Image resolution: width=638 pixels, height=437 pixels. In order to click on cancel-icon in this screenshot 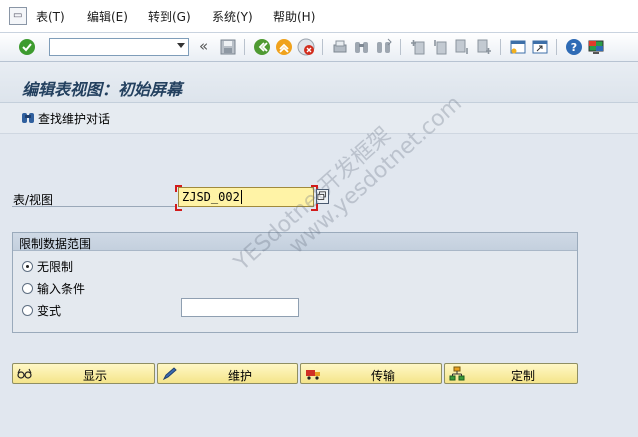, I will do `click(306, 47)`.